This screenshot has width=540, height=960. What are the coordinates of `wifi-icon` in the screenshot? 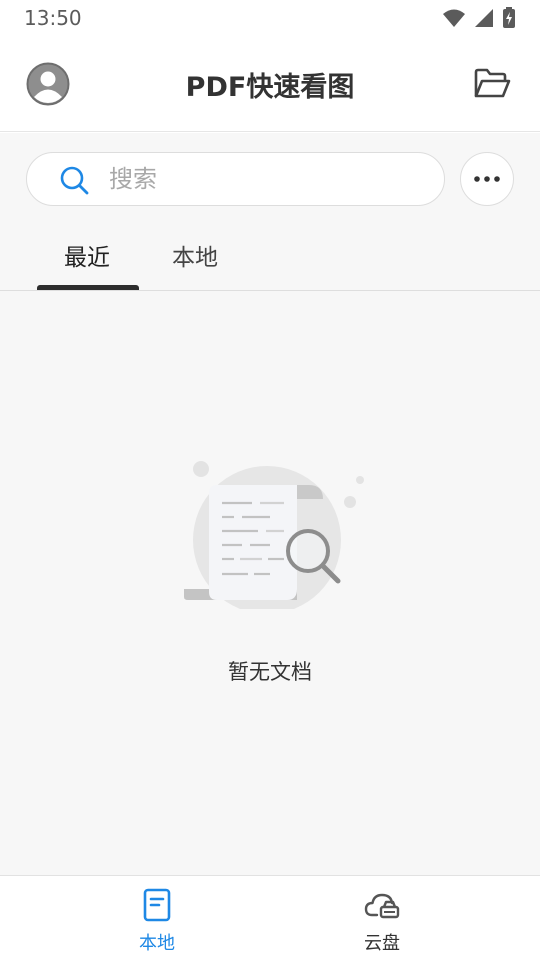 It's located at (454, 18).